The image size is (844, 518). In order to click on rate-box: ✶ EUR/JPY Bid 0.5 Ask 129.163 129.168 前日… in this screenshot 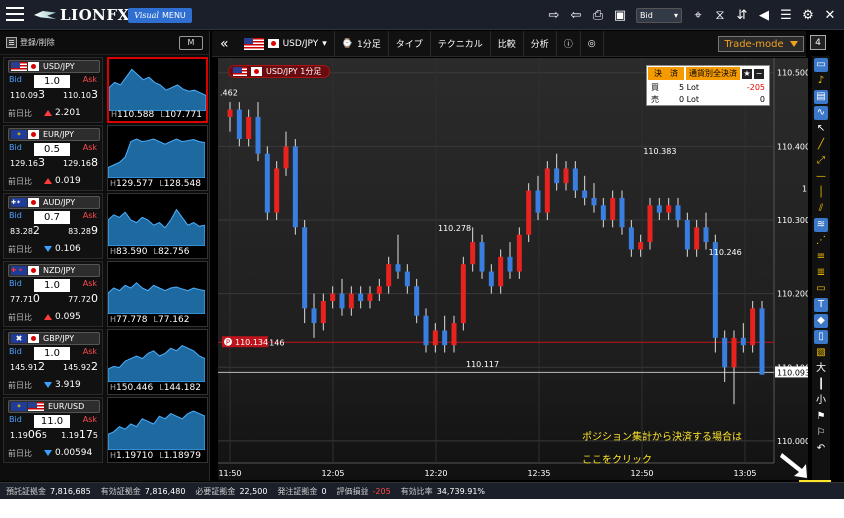, I will do `click(53, 158)`.